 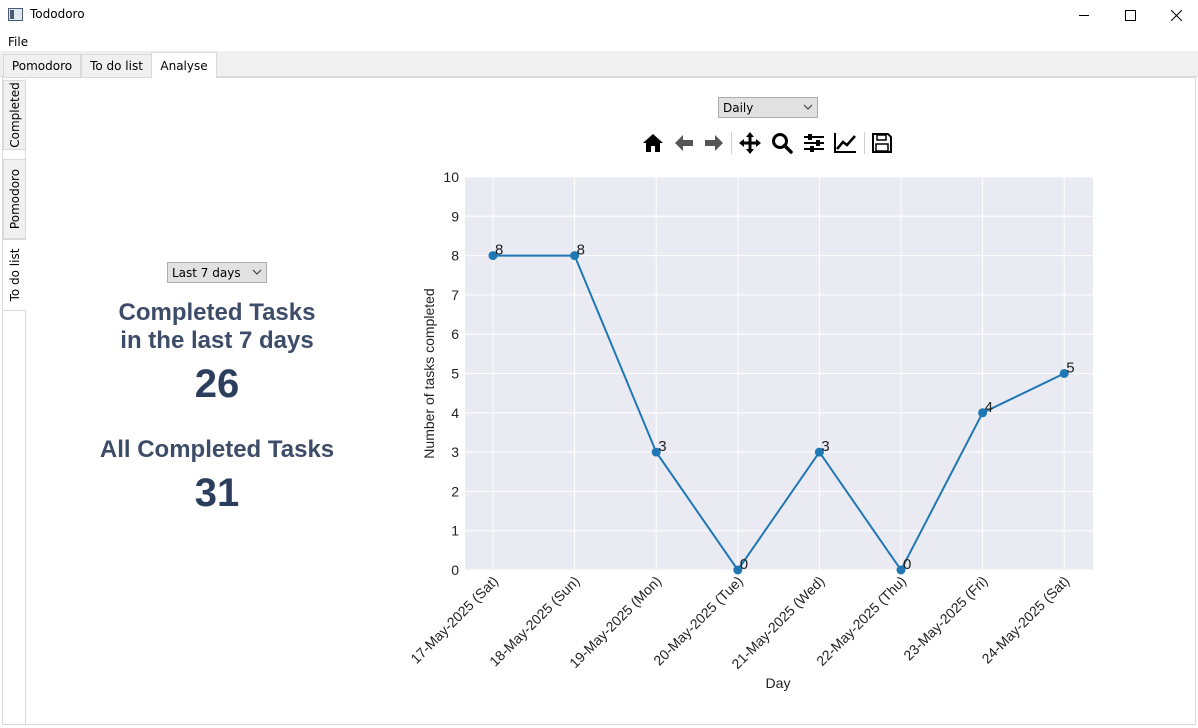 What do you see at coordinates (989, 407) in the screenshot?
I see `data-label: 4` at bounding box center [989, 407].